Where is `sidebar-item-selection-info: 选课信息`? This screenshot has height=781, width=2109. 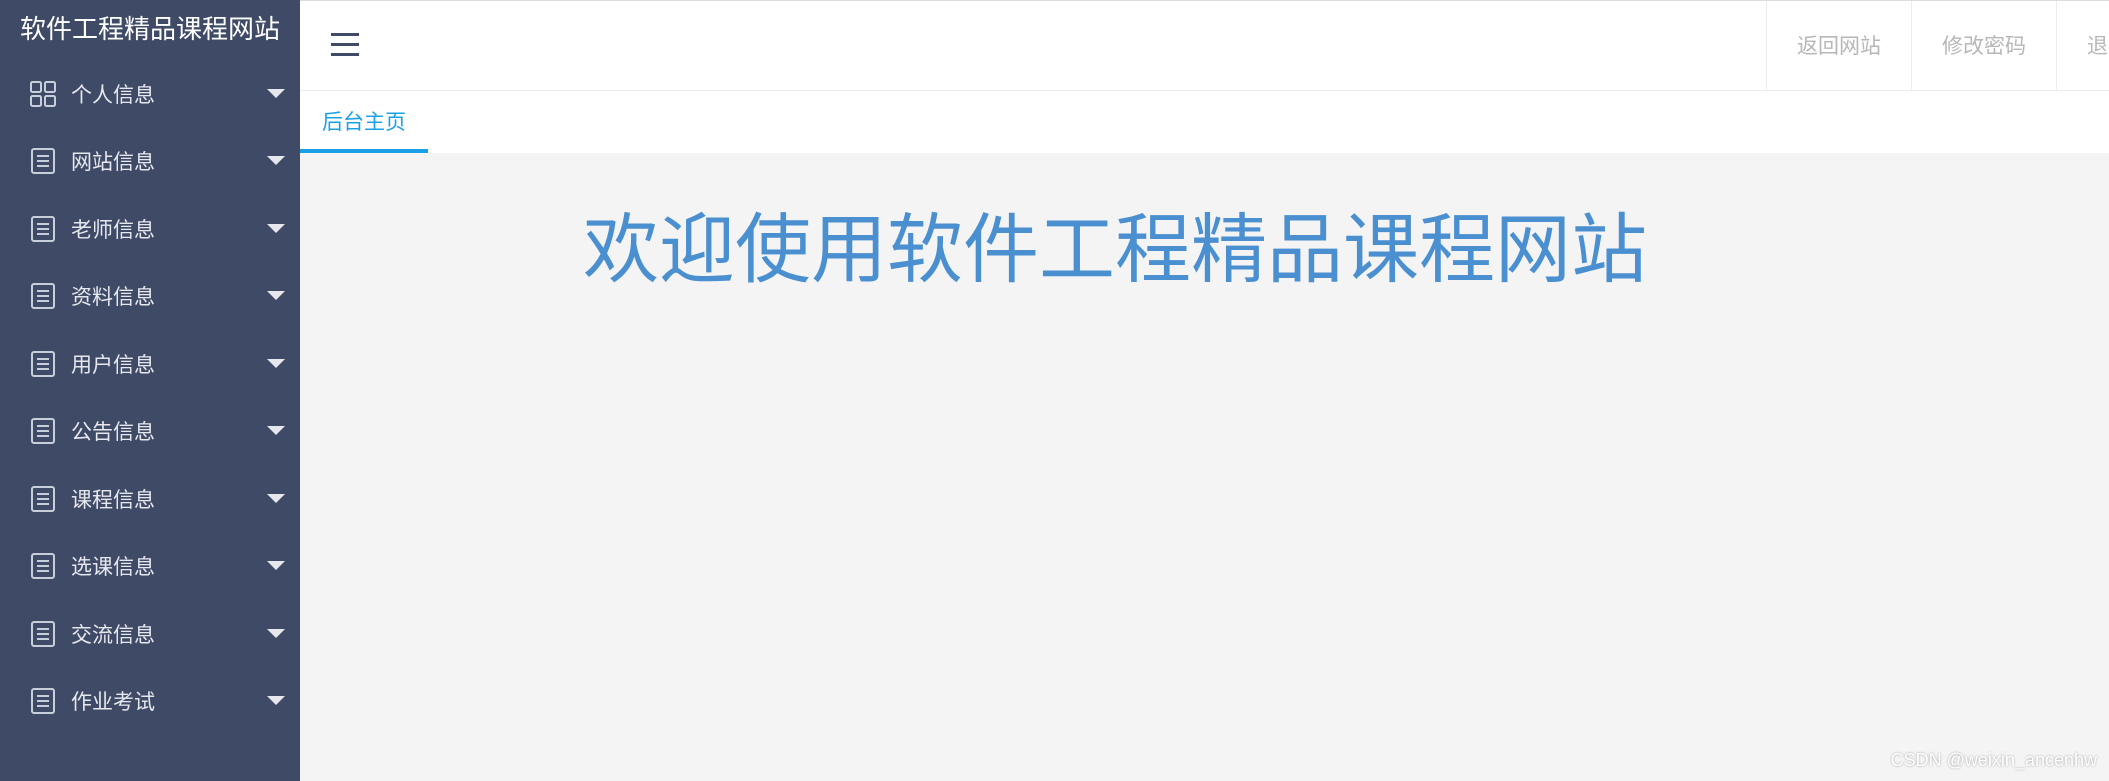 sidebar-item-selection-info: 选课信息 is located at coordinates (150, 567).